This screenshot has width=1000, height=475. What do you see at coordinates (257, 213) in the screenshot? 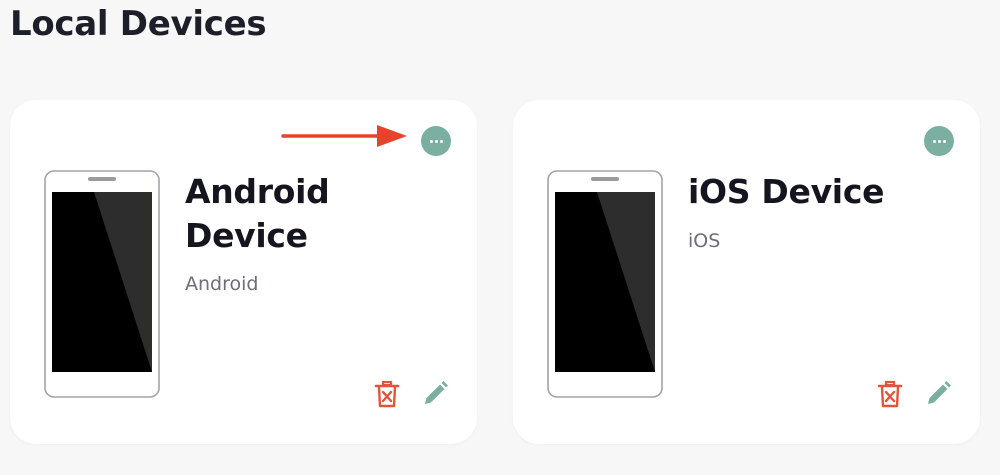
I see `device-name: Android Device` at bounding box center [257, 213].